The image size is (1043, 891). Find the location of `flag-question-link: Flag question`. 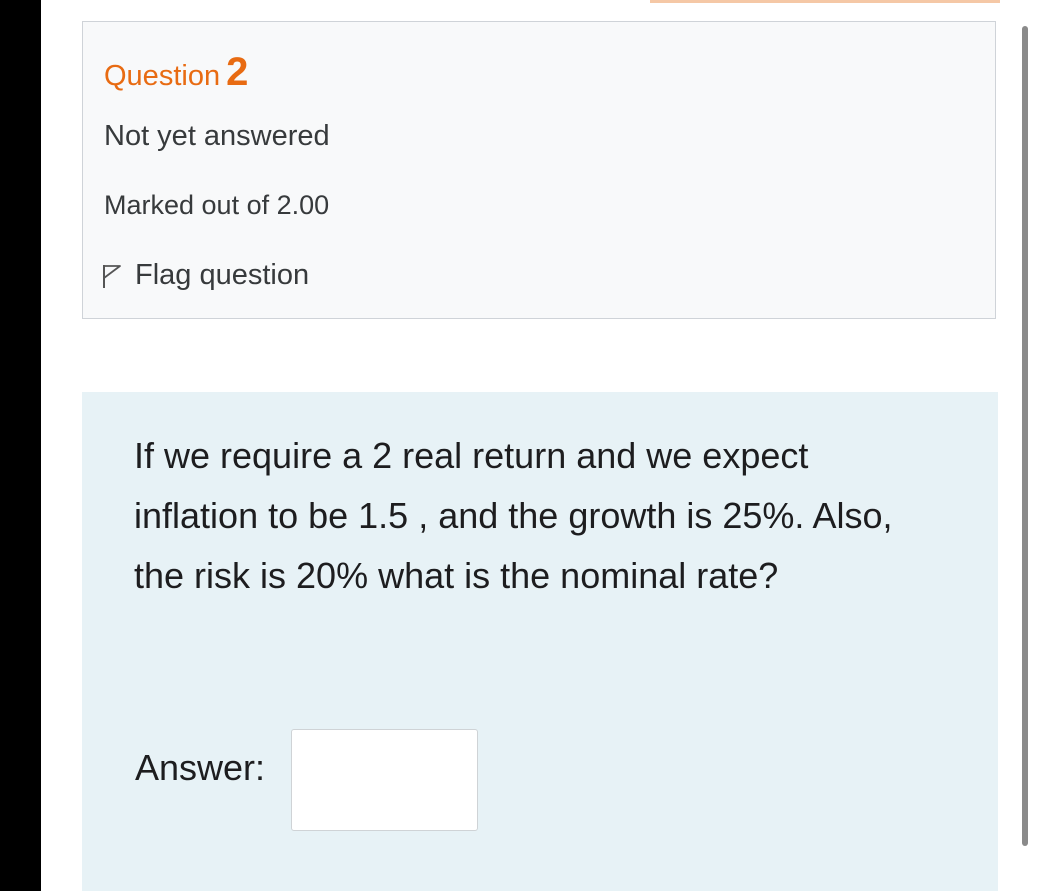

flag-question-link: Flag question is located at coordinates (205, 275).